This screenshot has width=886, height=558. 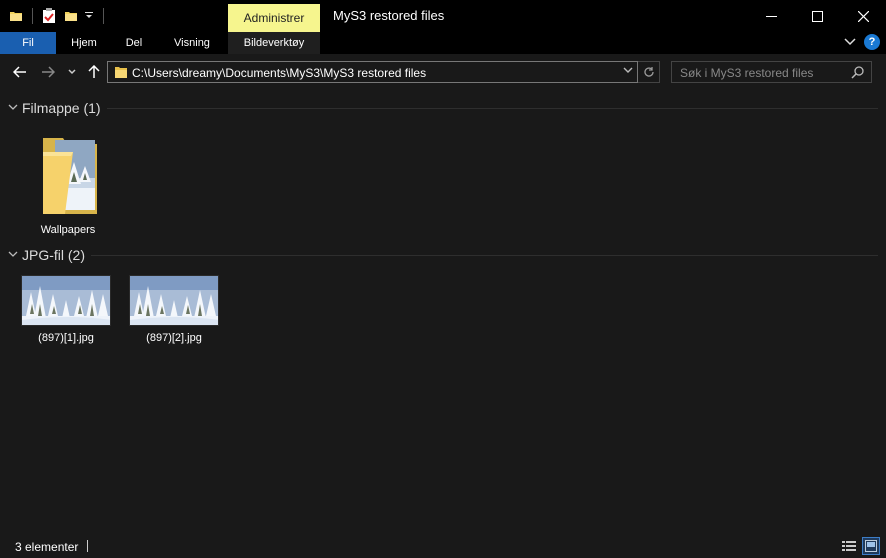 I want to click on address-history-chevron-icon, so click(x=628, y=71).